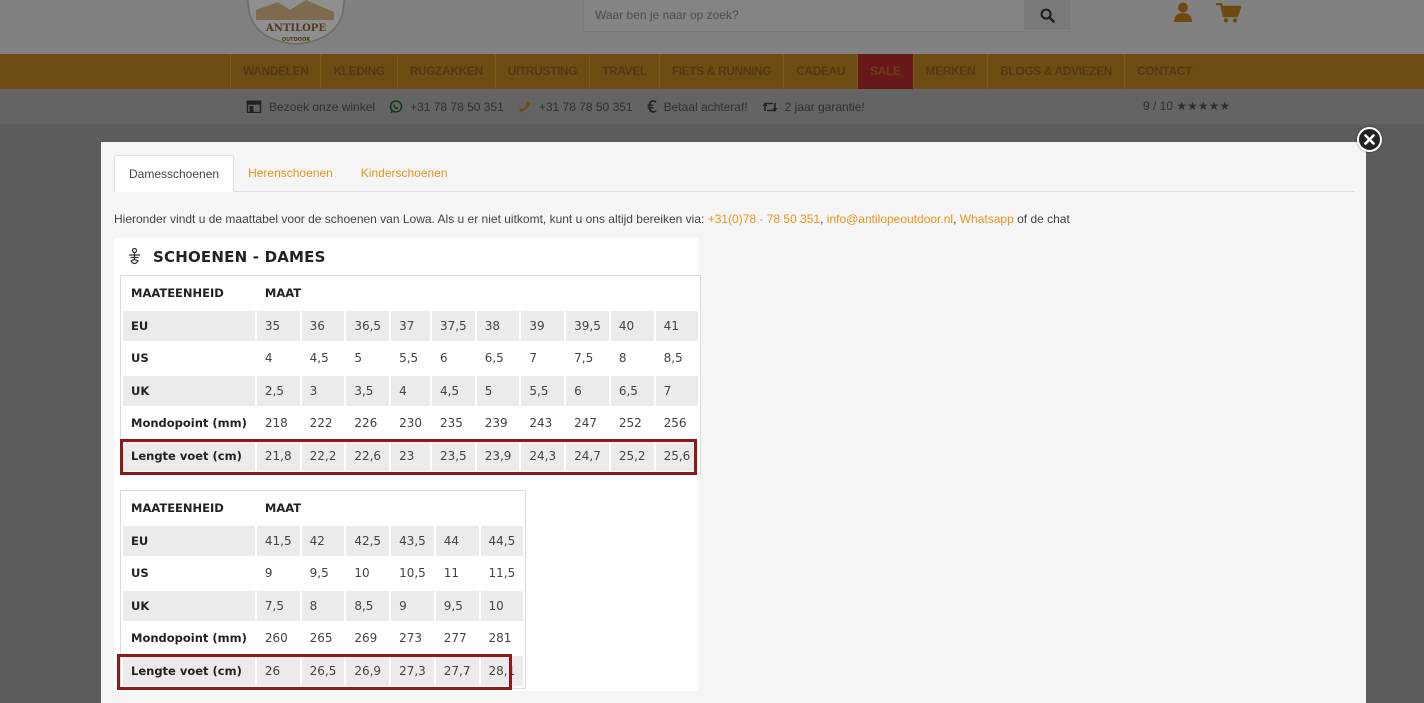  What do you see at coordinates (457, 605) in the screenshot?
I see `size-cell: 9,5` at bounding box center [457, 605].